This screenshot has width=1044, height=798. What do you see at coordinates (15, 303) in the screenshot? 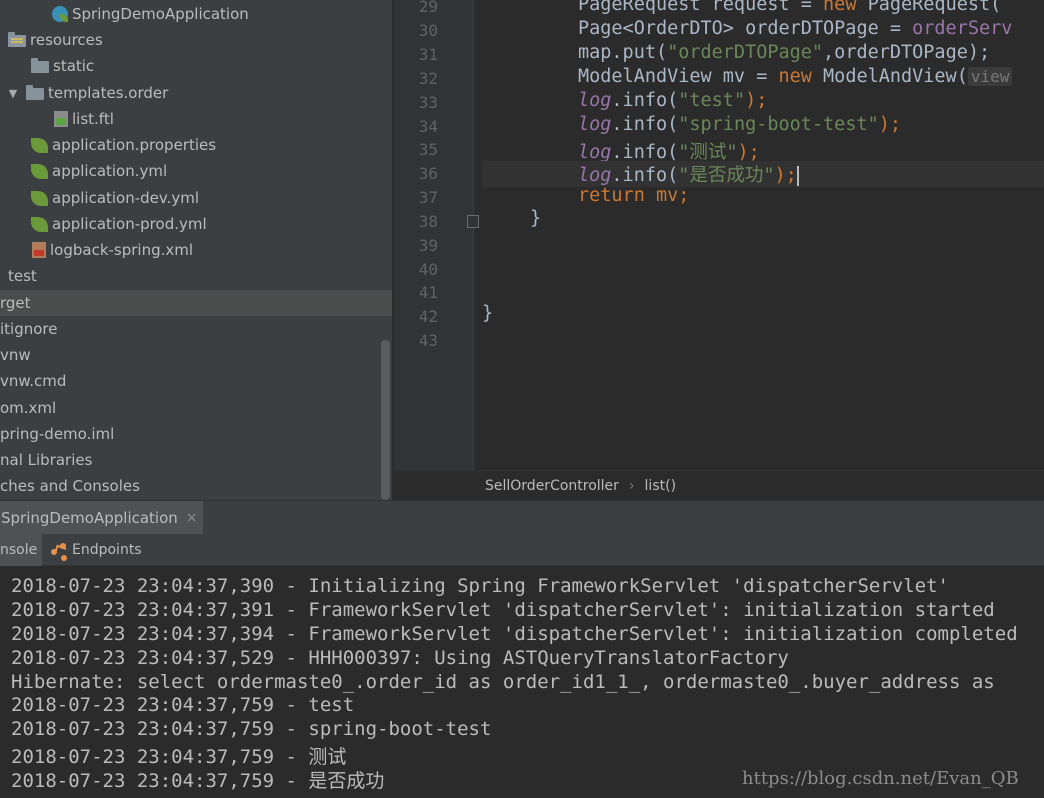
I see `tree-item-label: rget` at bounding box center [15, 303].